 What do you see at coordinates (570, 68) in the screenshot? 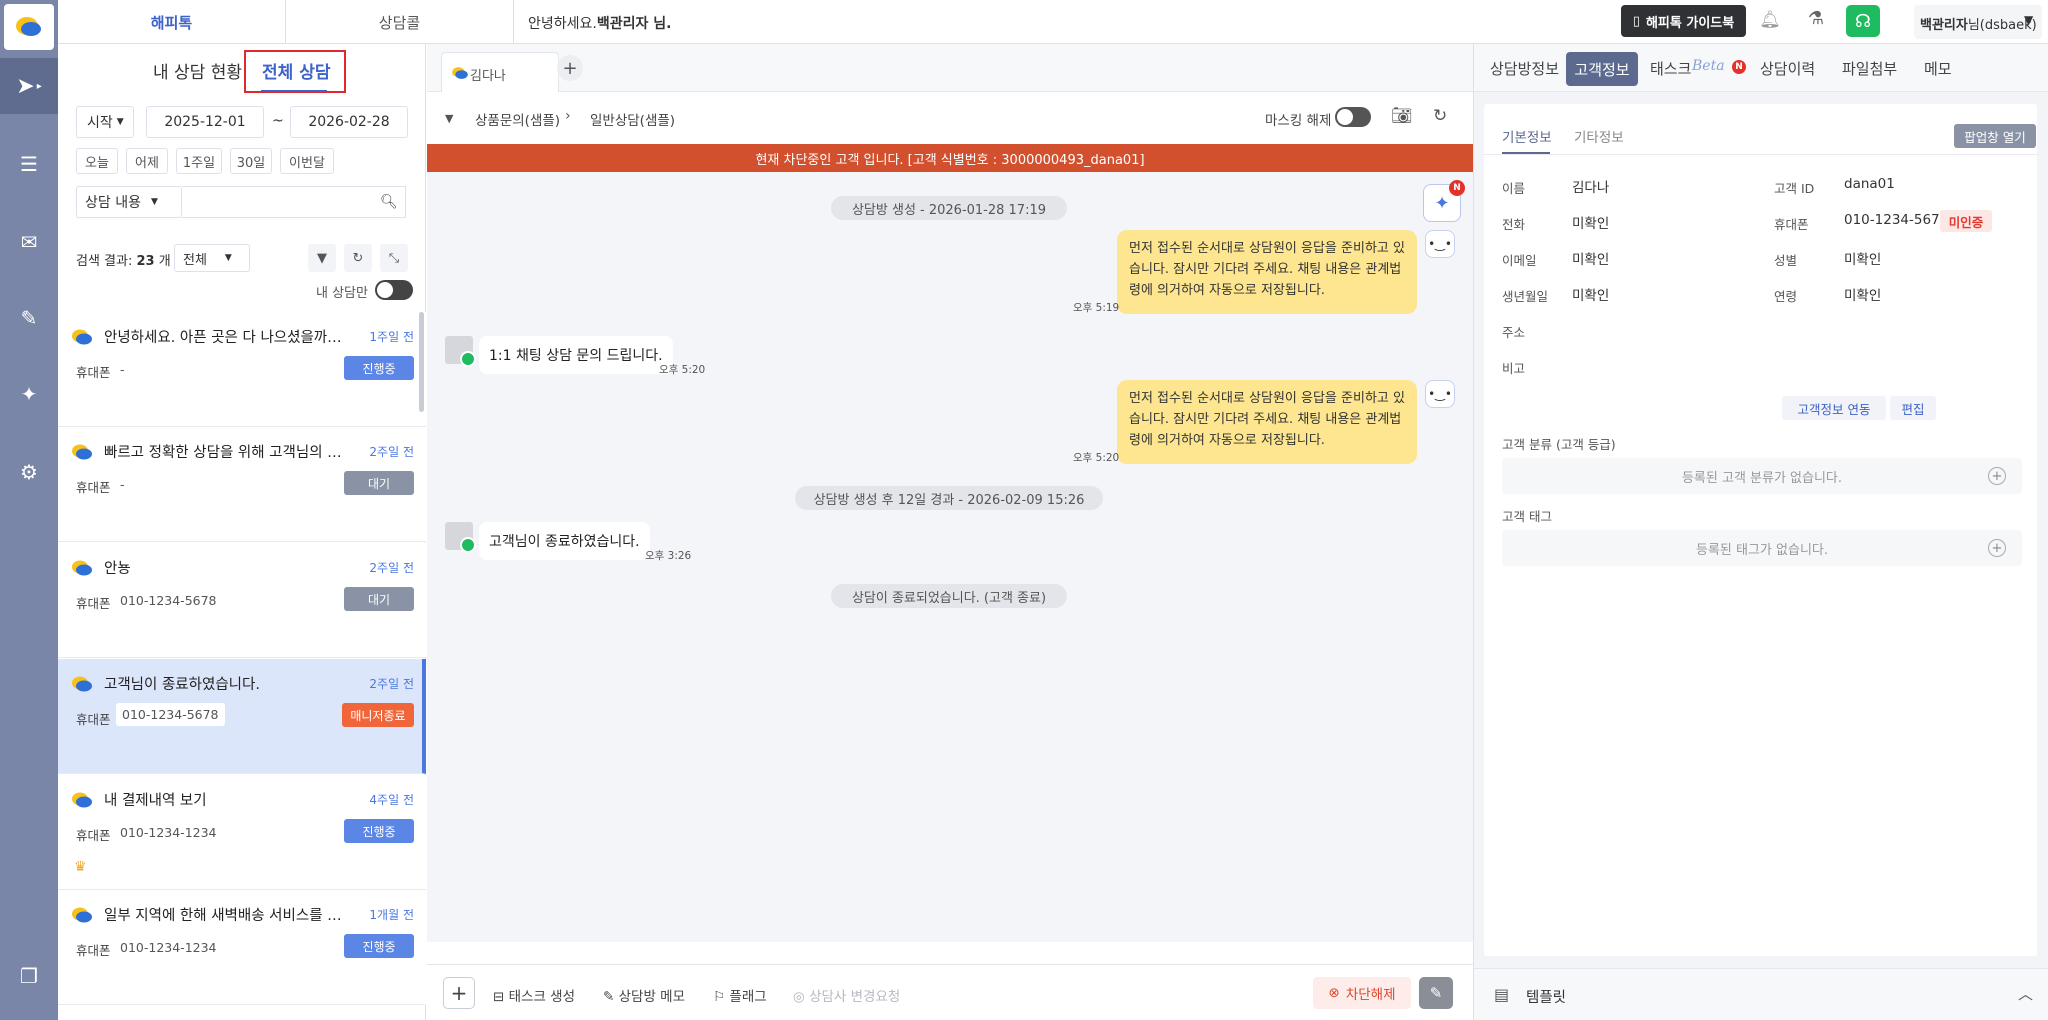
I see `add-tab-button: +` at bounding box center [570, 68].